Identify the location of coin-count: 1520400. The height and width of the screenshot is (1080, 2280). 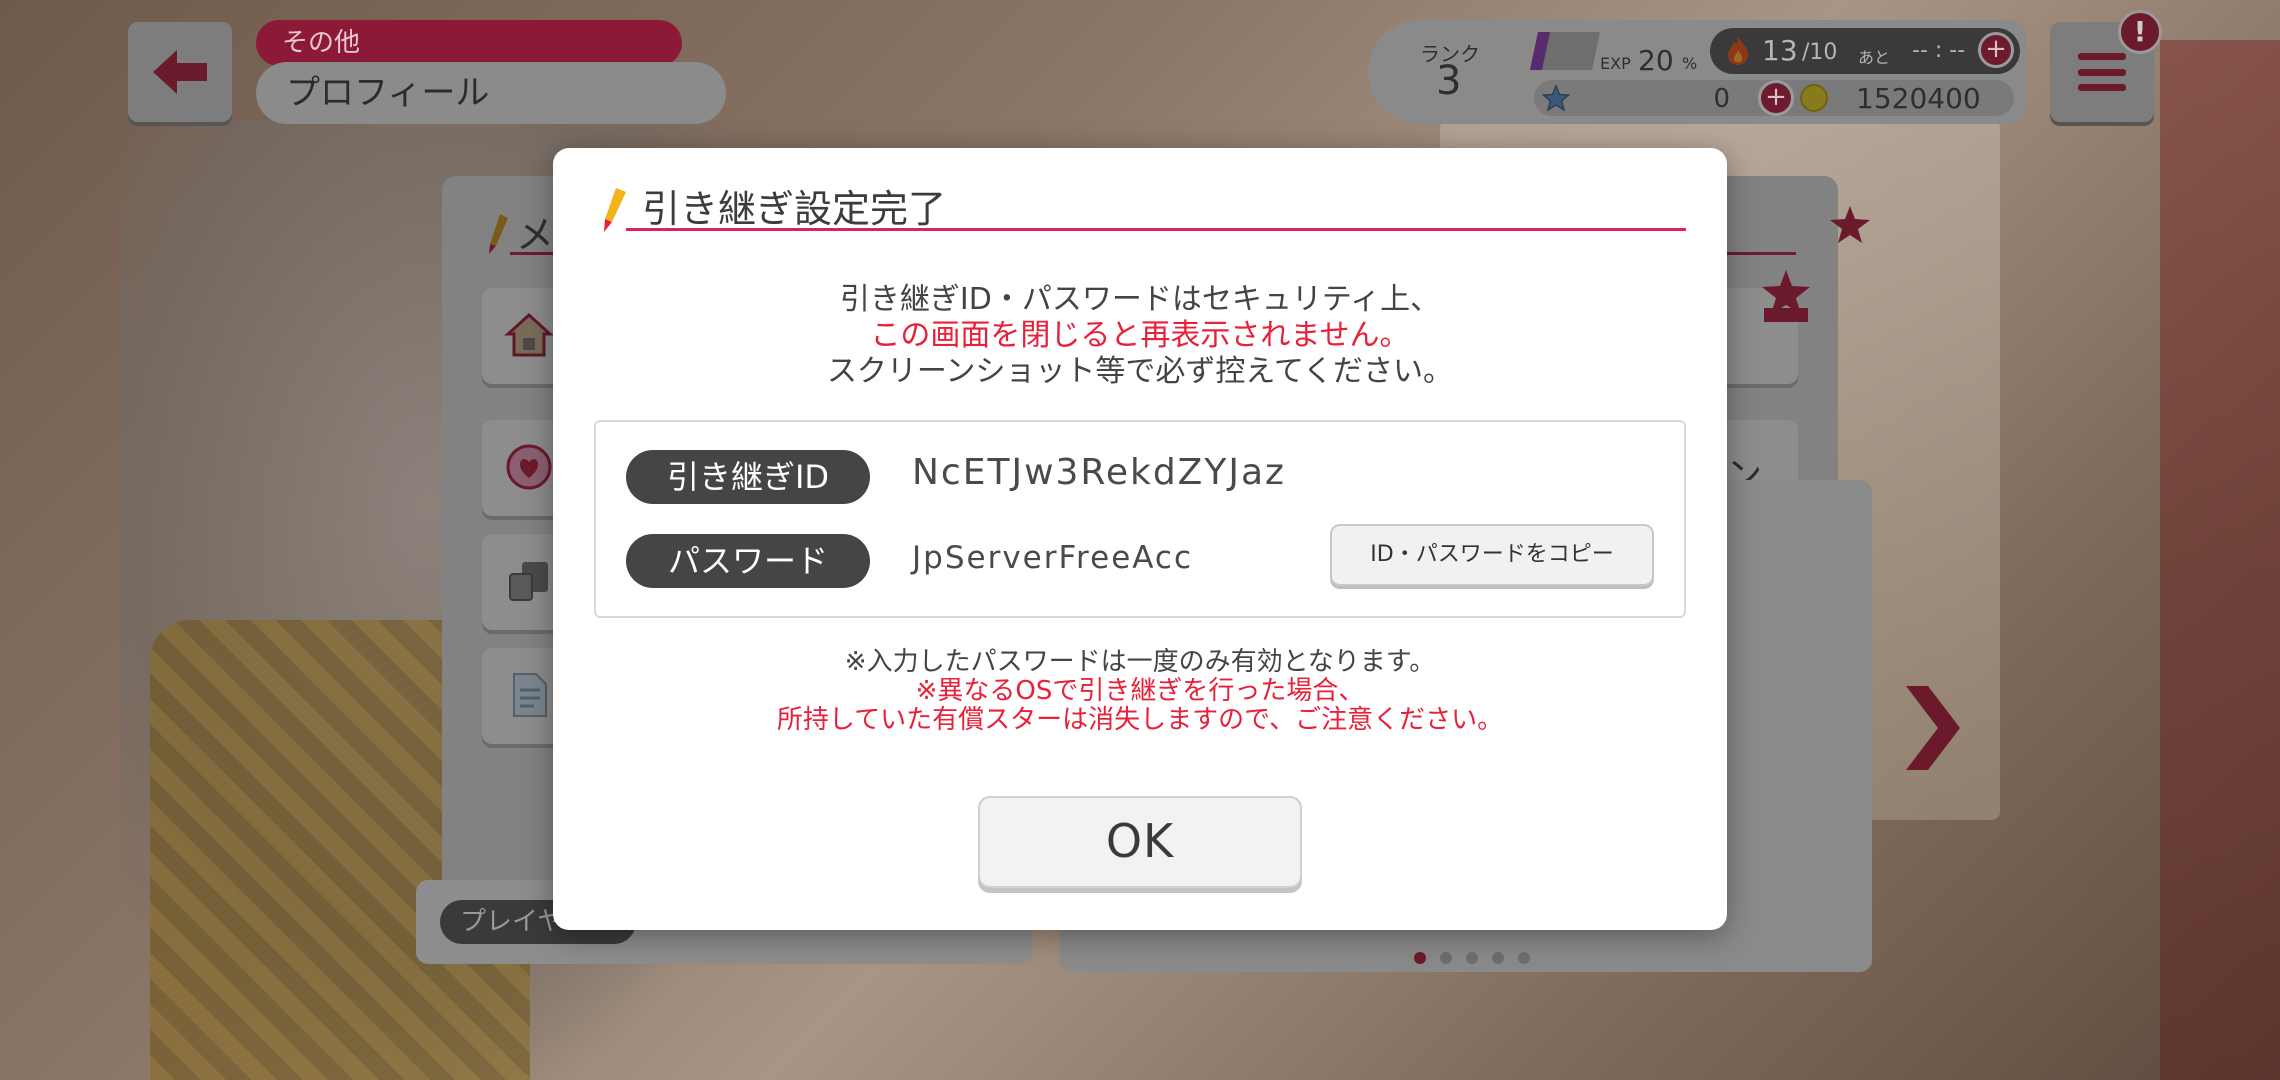
(1918, 98).